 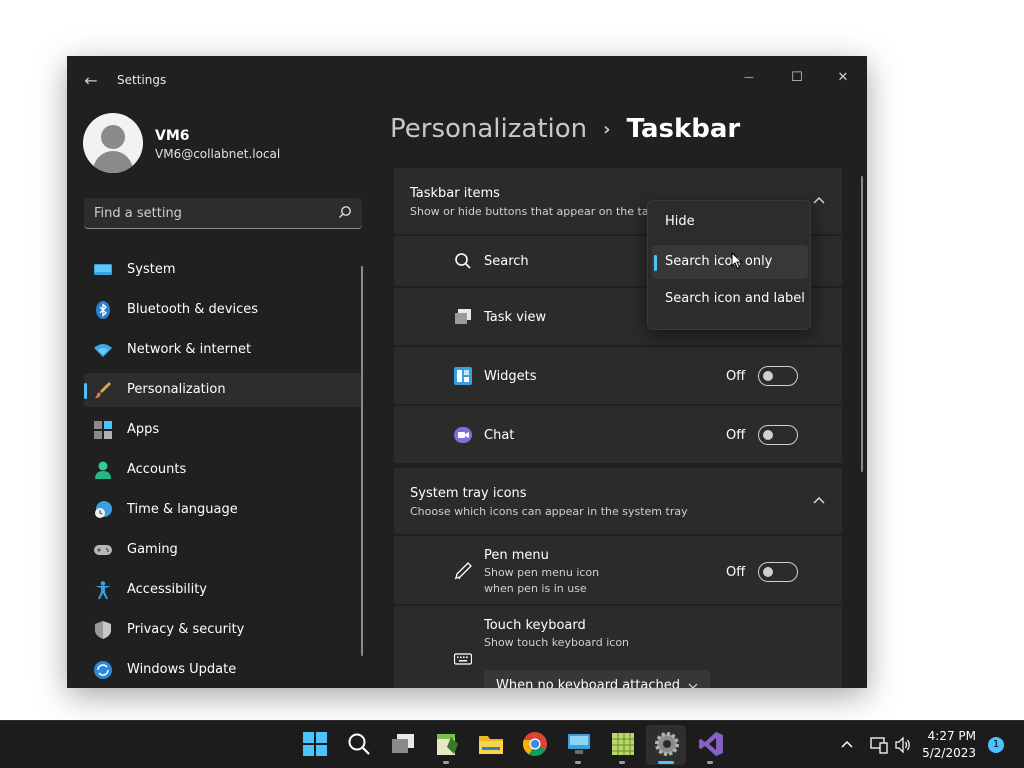 I want to click on avatar-head, so click(x=113, y=137).